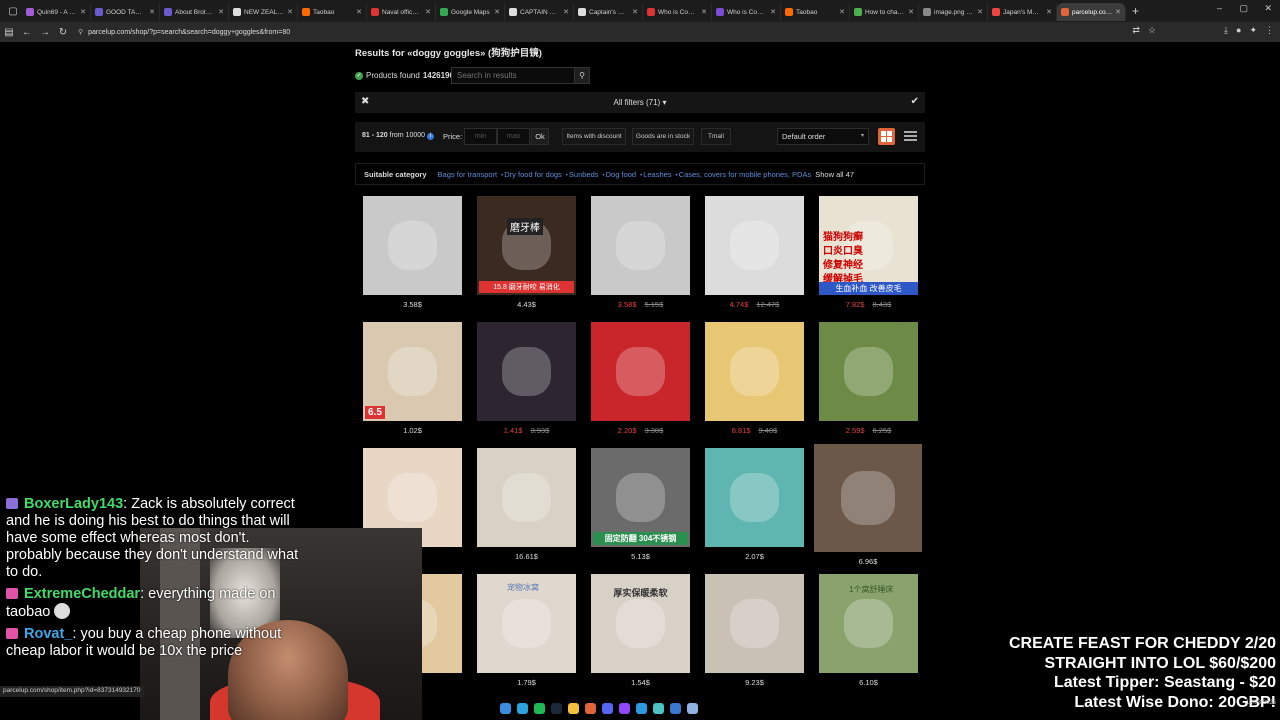 The width and height of the screenshot is (1280, 720). Describe the element at coordinates (1219, 8) in the screenshot. I see `minimize-icon: –` at that location.